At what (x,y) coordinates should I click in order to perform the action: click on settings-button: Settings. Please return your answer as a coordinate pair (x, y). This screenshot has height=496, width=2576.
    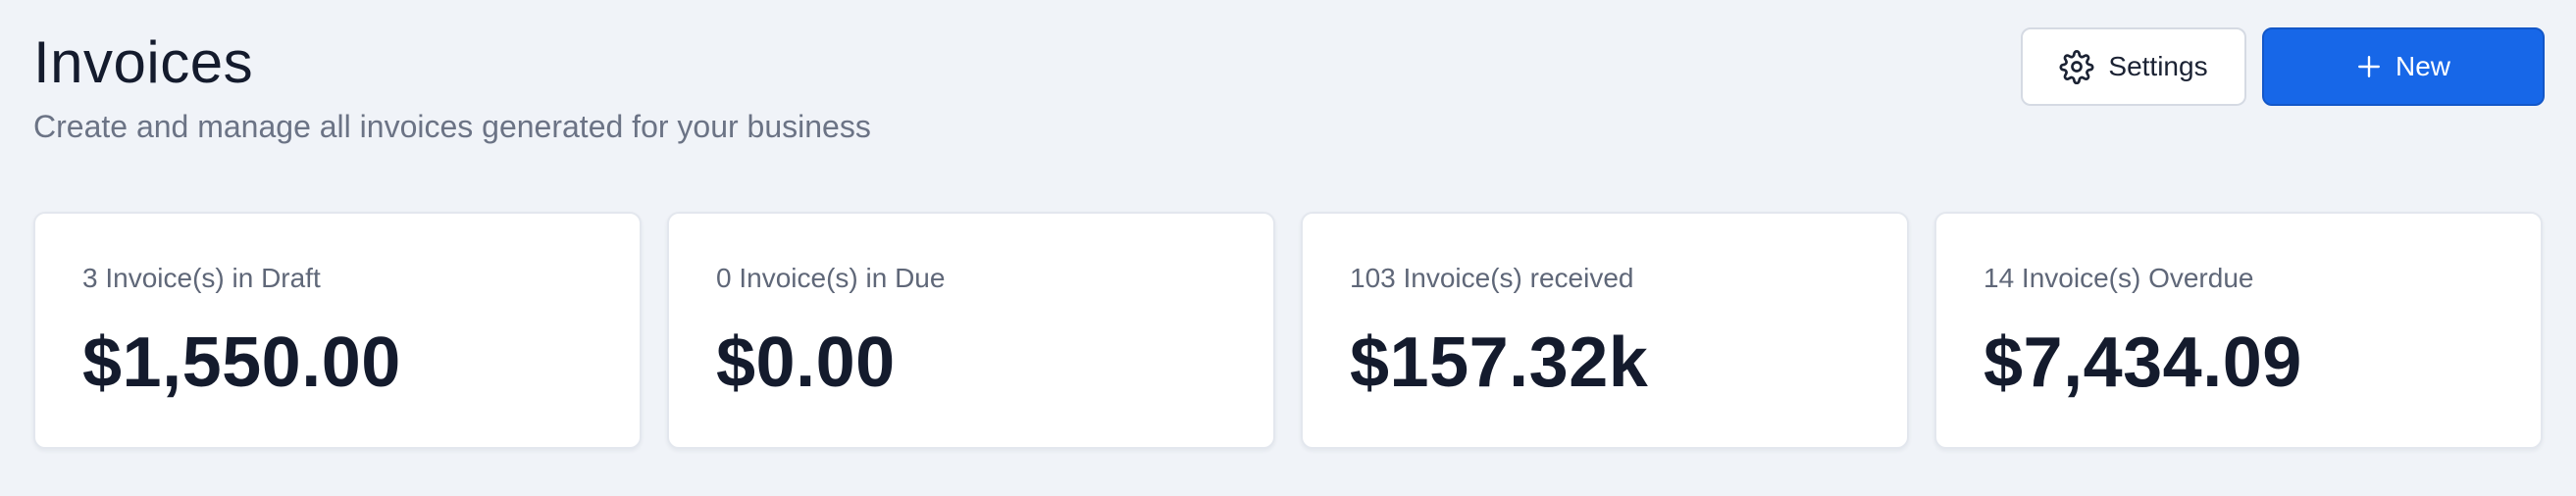
    Looking at the image, I should click on (2133, 66).